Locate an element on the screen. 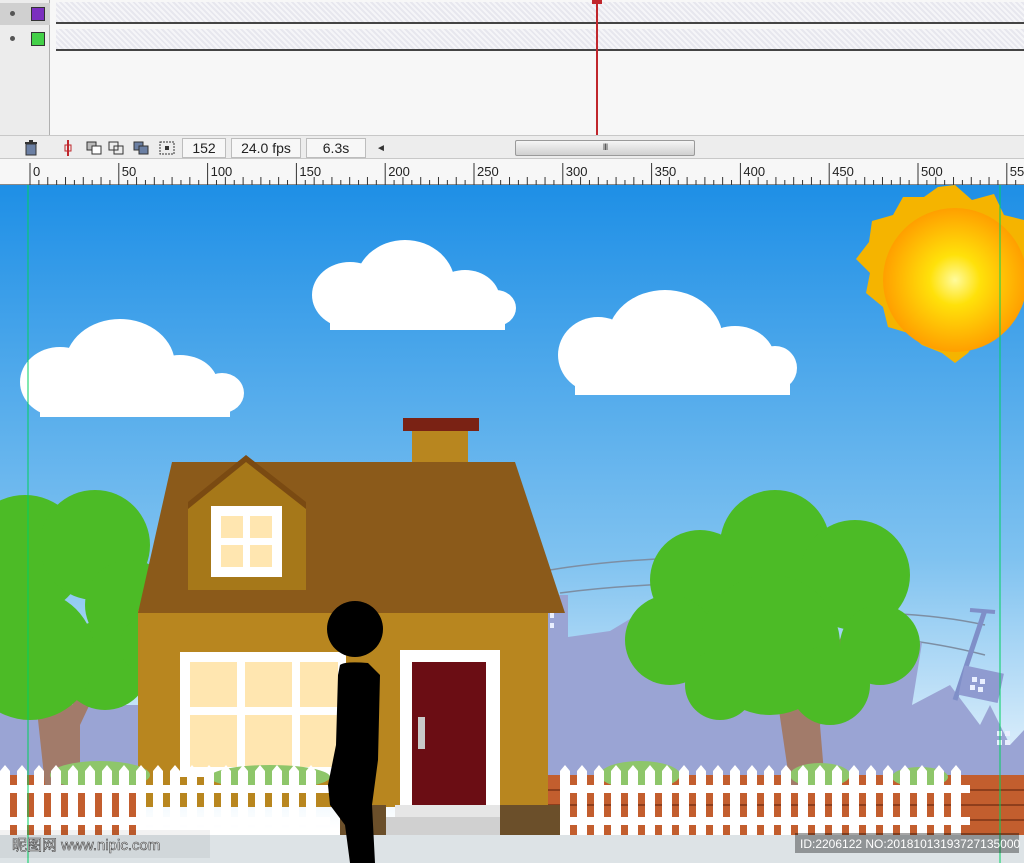 Image resolution: width=1024 pixels, height=863 pixels. onion-skin-icon is located at coordinates (94, 148).